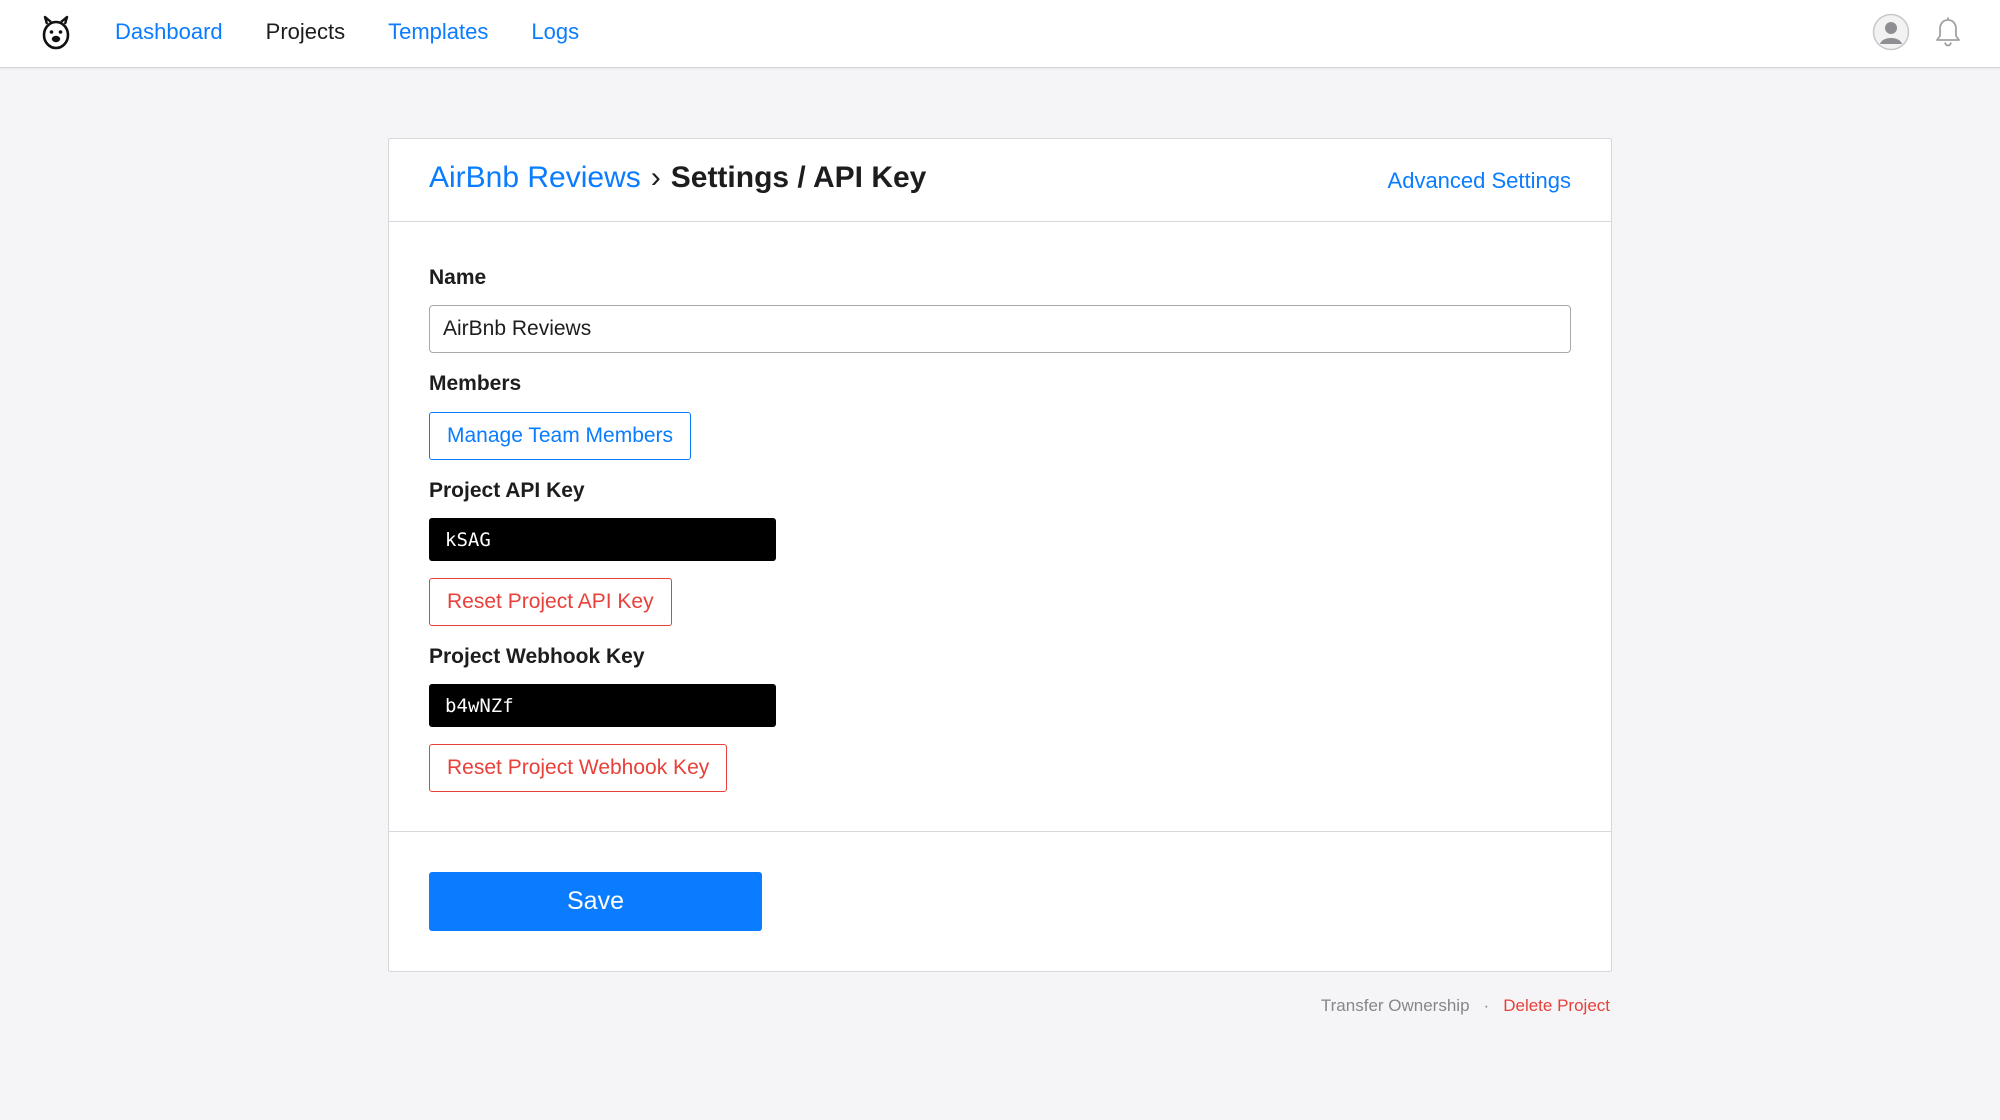 The width and height of the screenshot is (2000, 1120). What do you see at coordinates (1000, 831) in the screenshot?
I see `divider` at bounding box center [1000, 831].